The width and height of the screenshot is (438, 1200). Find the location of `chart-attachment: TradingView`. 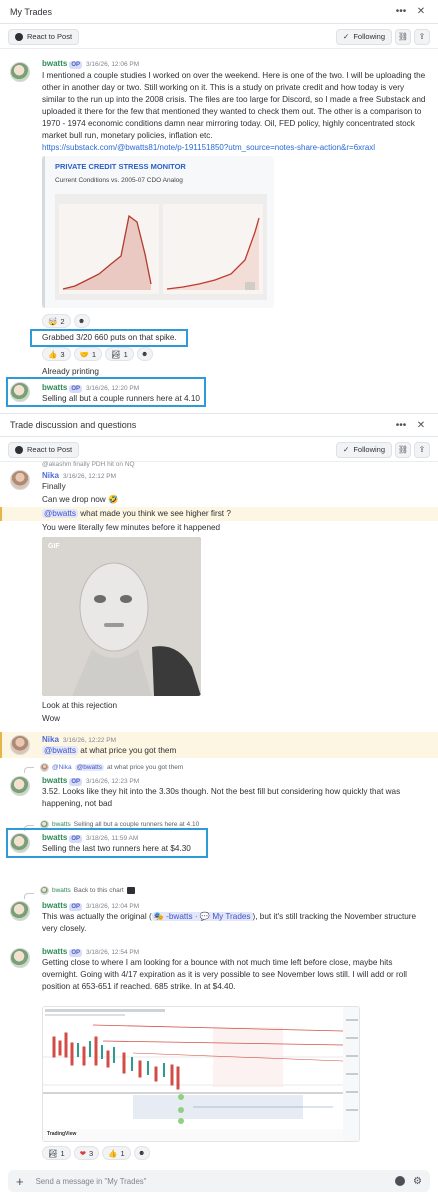

chart-attachment: TradingView is located at coordinates (201, 1074).